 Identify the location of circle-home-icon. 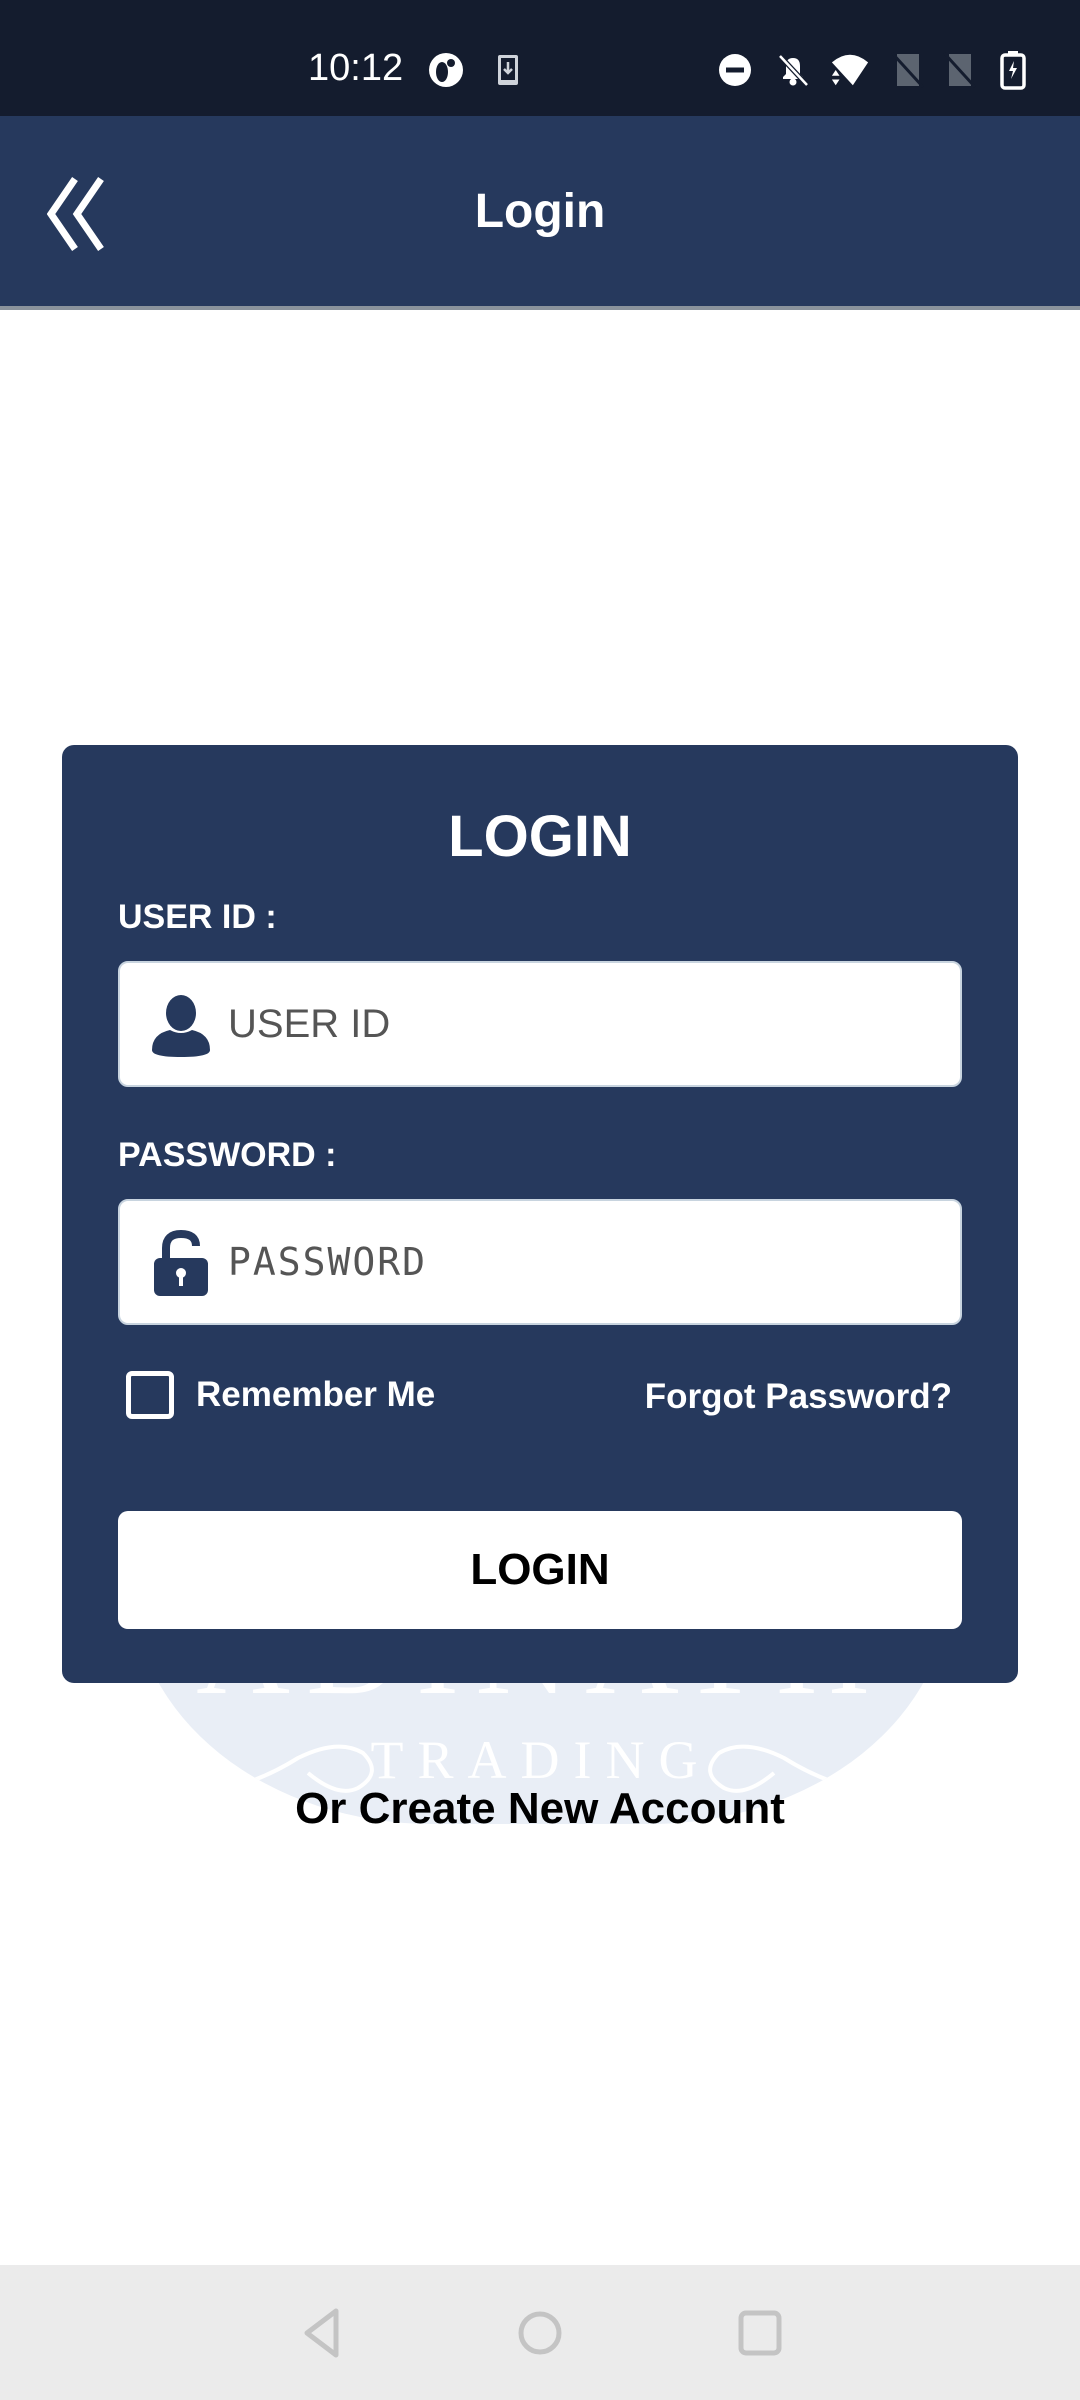
(540, 2335).